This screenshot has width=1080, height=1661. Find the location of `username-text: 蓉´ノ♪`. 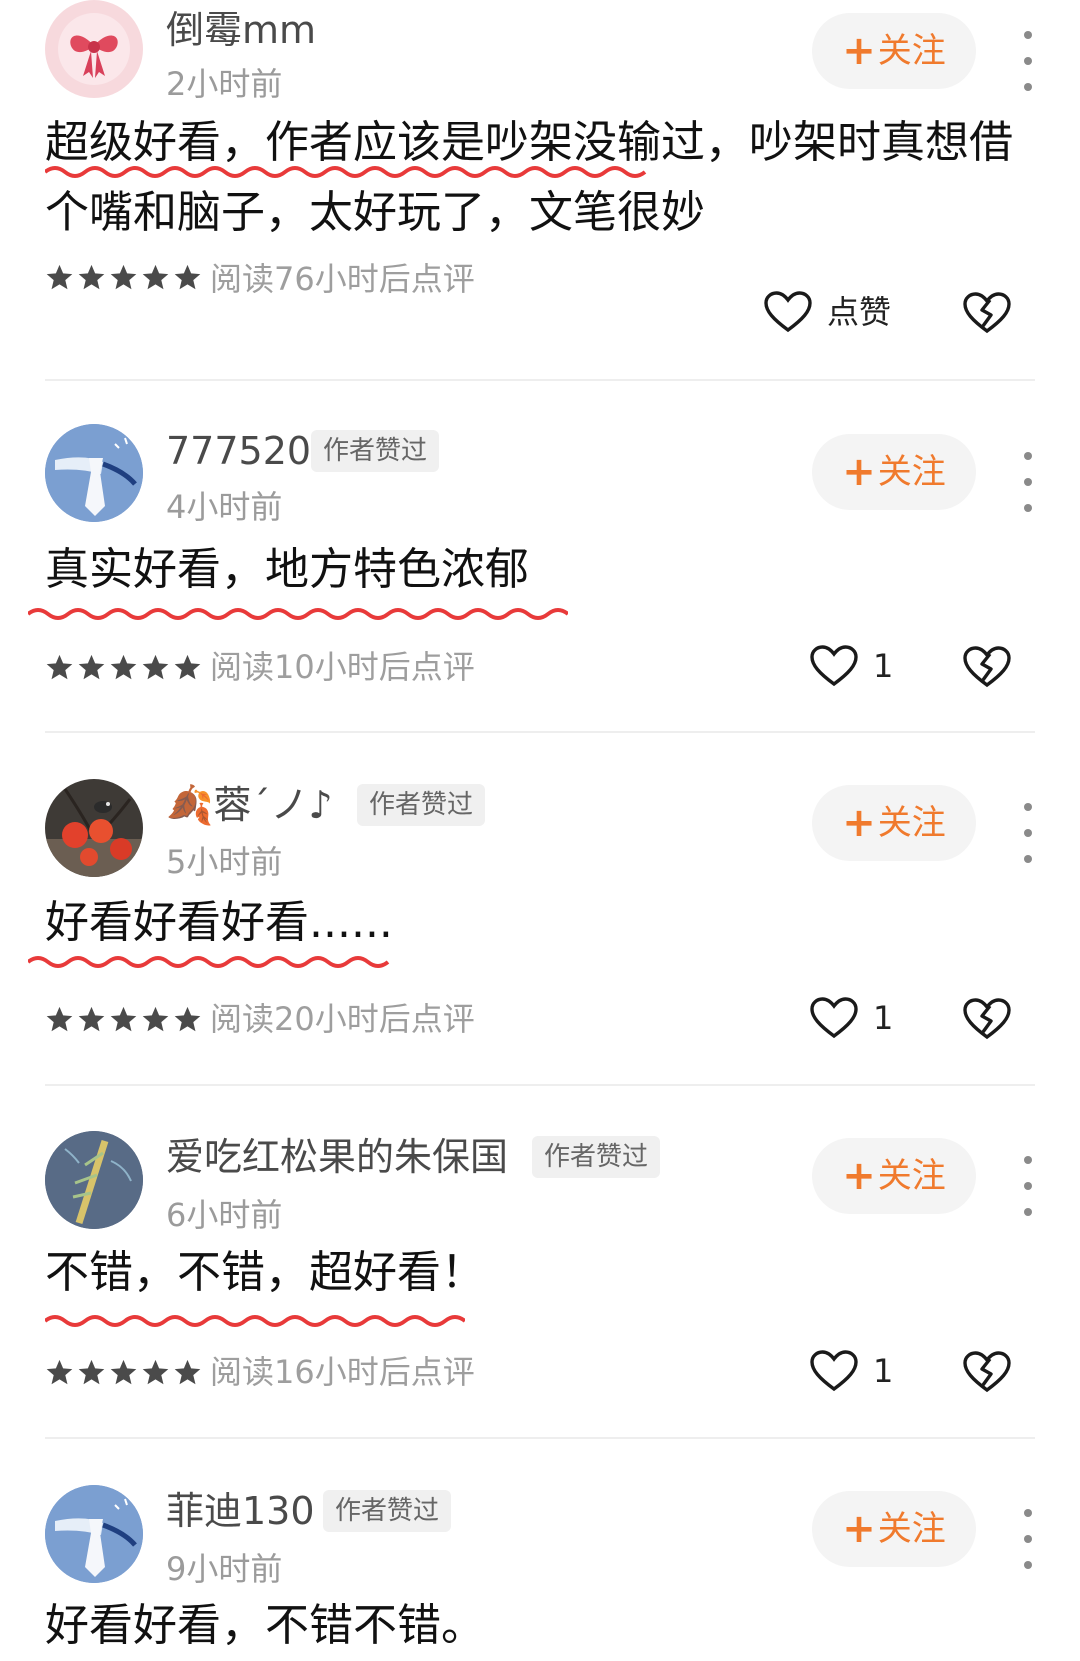

username-text: 蓉´ノ♪ is located at coordinates (273, 805).